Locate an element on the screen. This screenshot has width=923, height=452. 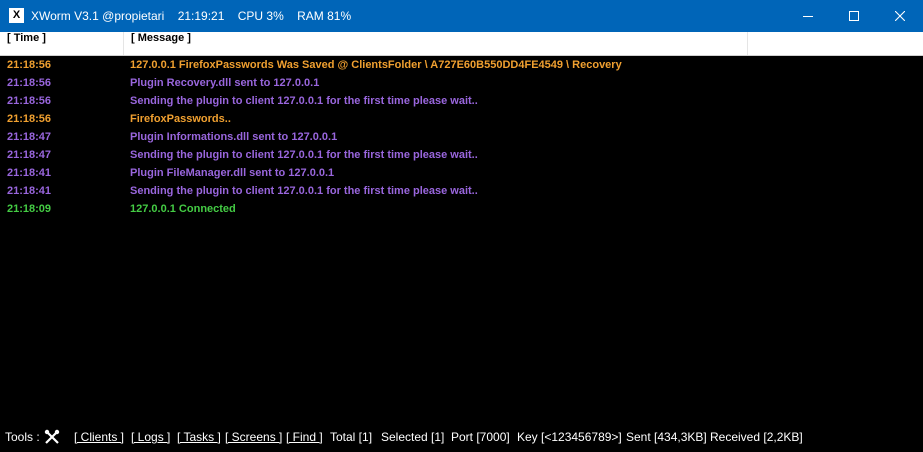
tasks-link: [ Tasks ] is located at coordinates (199, 437).